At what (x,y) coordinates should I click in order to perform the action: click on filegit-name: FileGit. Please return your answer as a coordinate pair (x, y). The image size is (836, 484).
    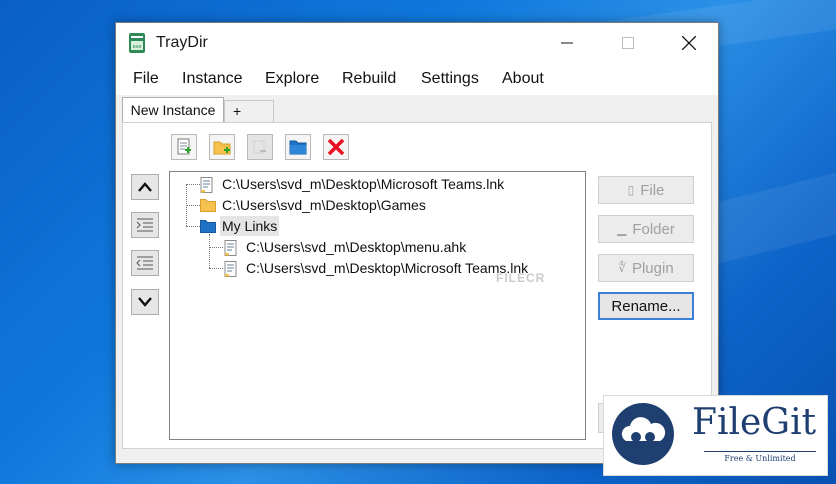
    Looking at the image, I should click on (754, 422).